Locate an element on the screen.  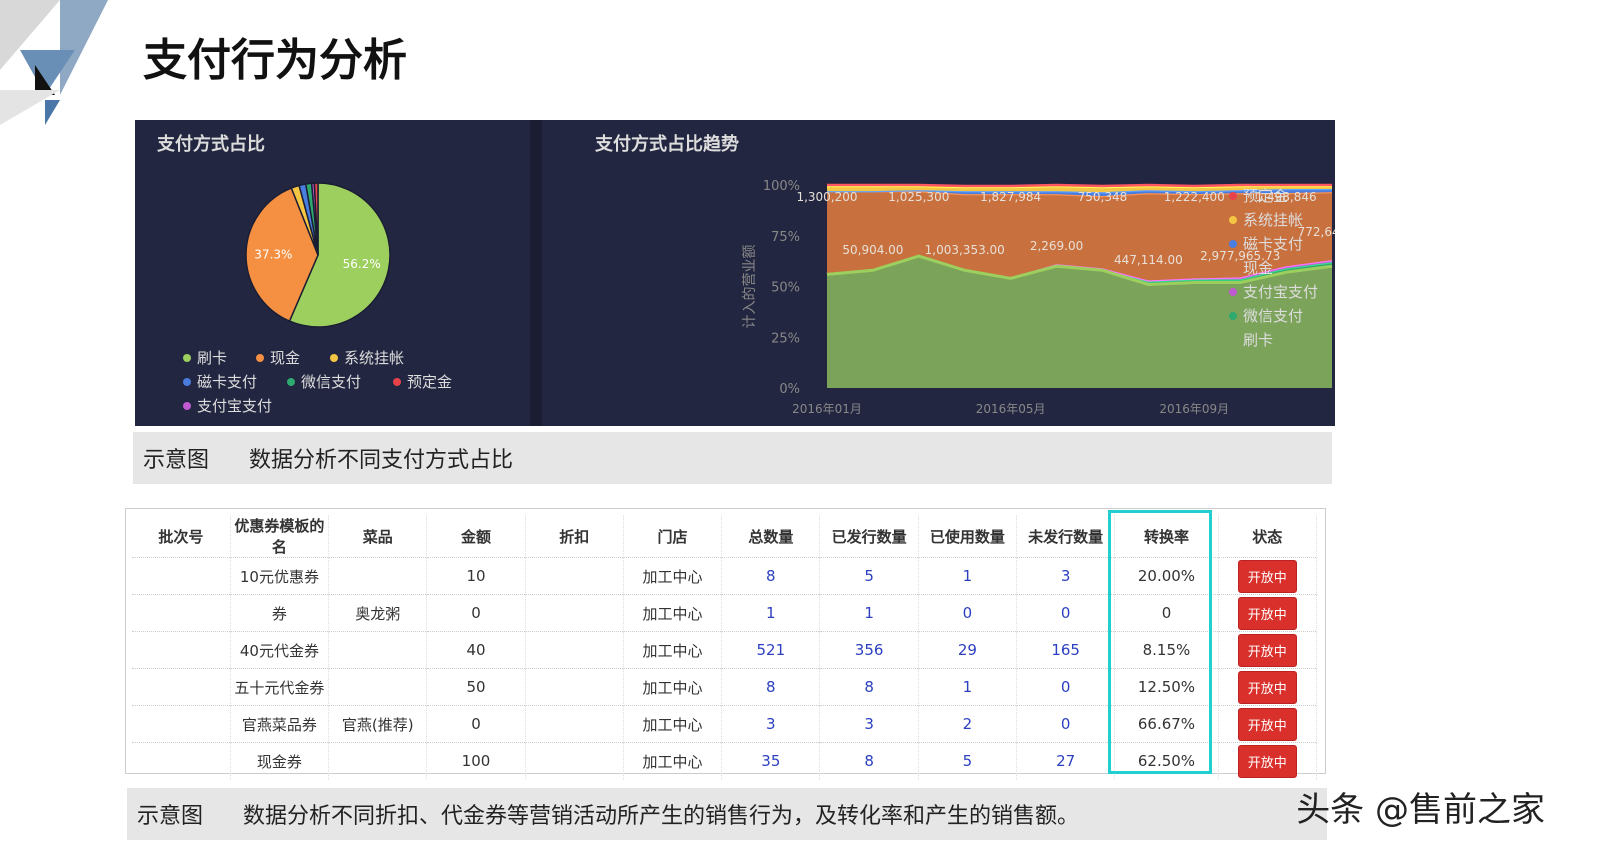
cell-2: 奥龙粥 is located at coordinates (378, 613).